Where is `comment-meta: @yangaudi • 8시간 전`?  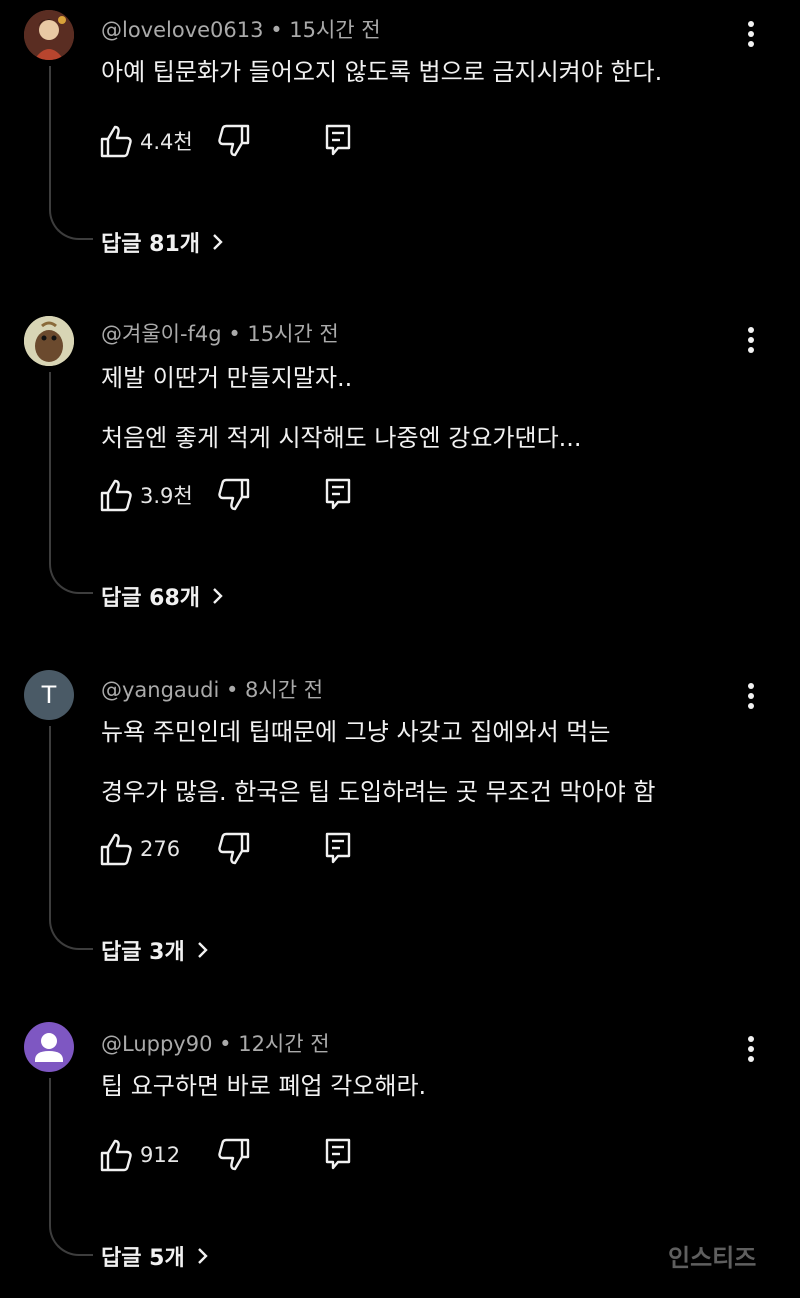
comment-meta: @yangaudi • 8시간 전 is located at coordinates (212, 689).